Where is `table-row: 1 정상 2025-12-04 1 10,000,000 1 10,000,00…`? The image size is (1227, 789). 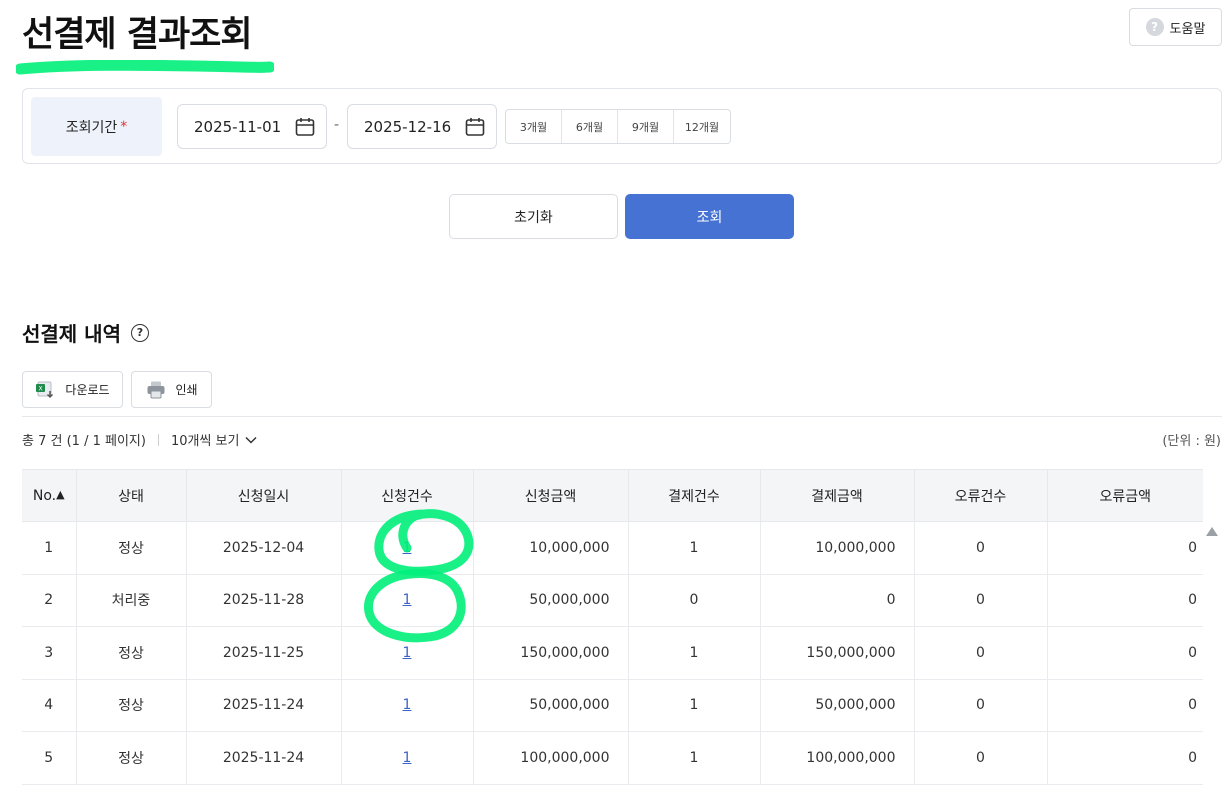 table-row: 1 정상 2025-12-04 1 10,000,000 1 10,000,00… is located at coordinates (612, 548).